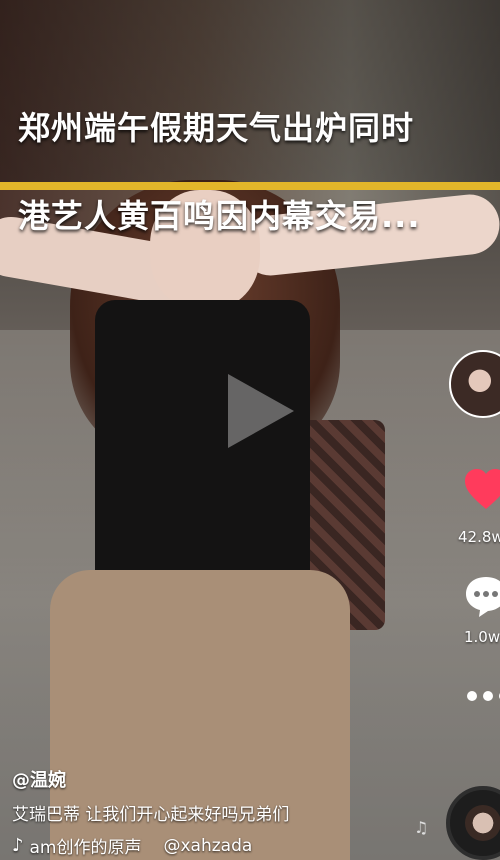 The image size is (500, 860). Describe the element at coordinates (85, 848) in the screenshot. I see `music-title: am创作的原声` at that location.